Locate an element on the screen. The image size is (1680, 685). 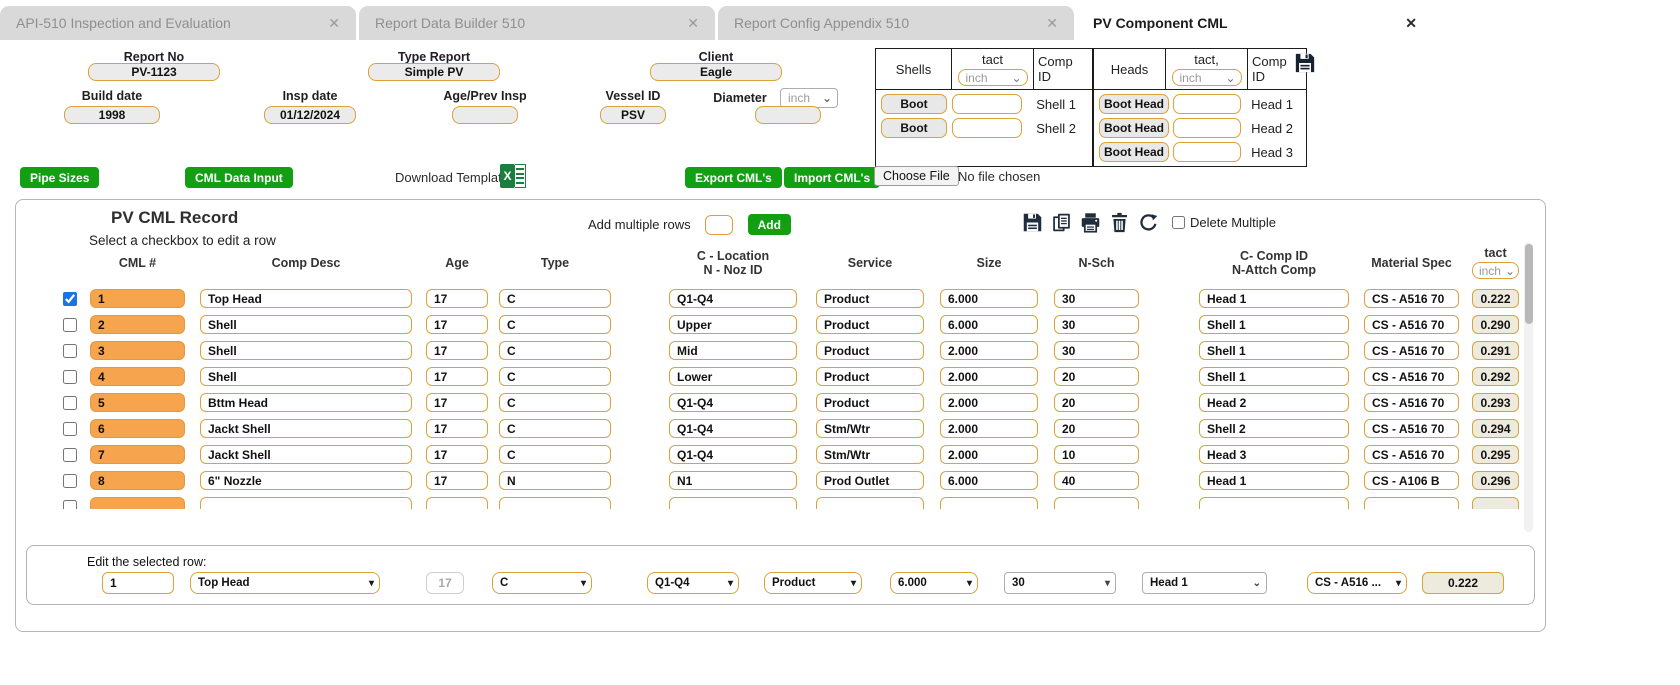
edit-tact-input is located at coordinates (1463, 583).